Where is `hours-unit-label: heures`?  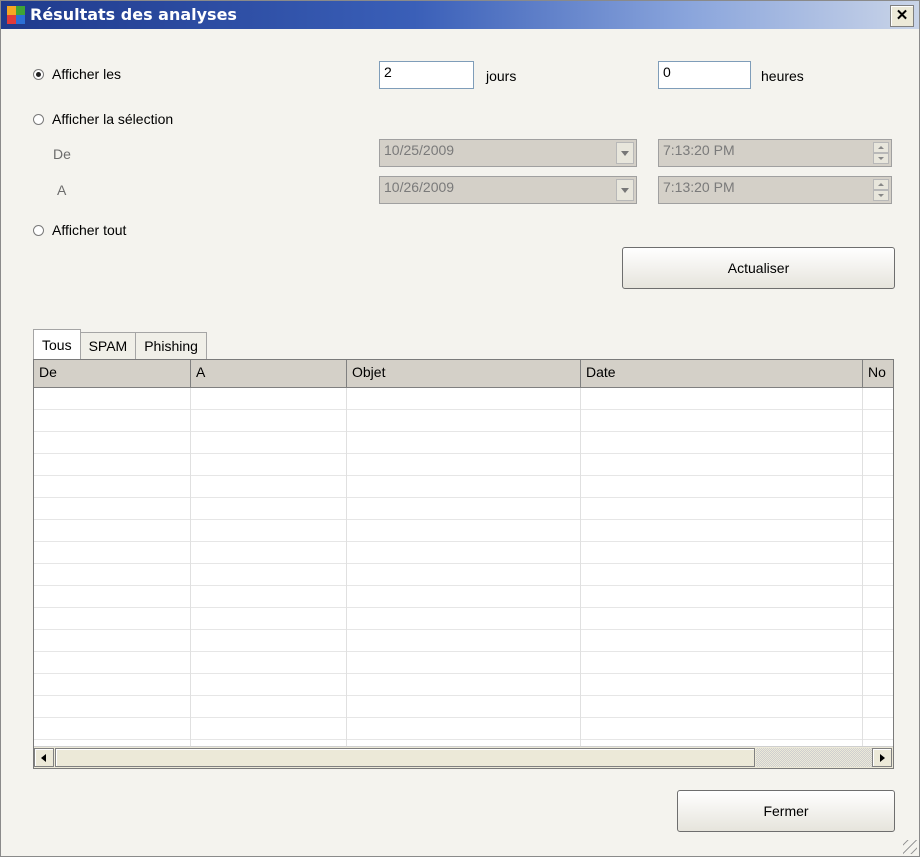 hours-unit-label: heures is located at coordinates (782, 76).